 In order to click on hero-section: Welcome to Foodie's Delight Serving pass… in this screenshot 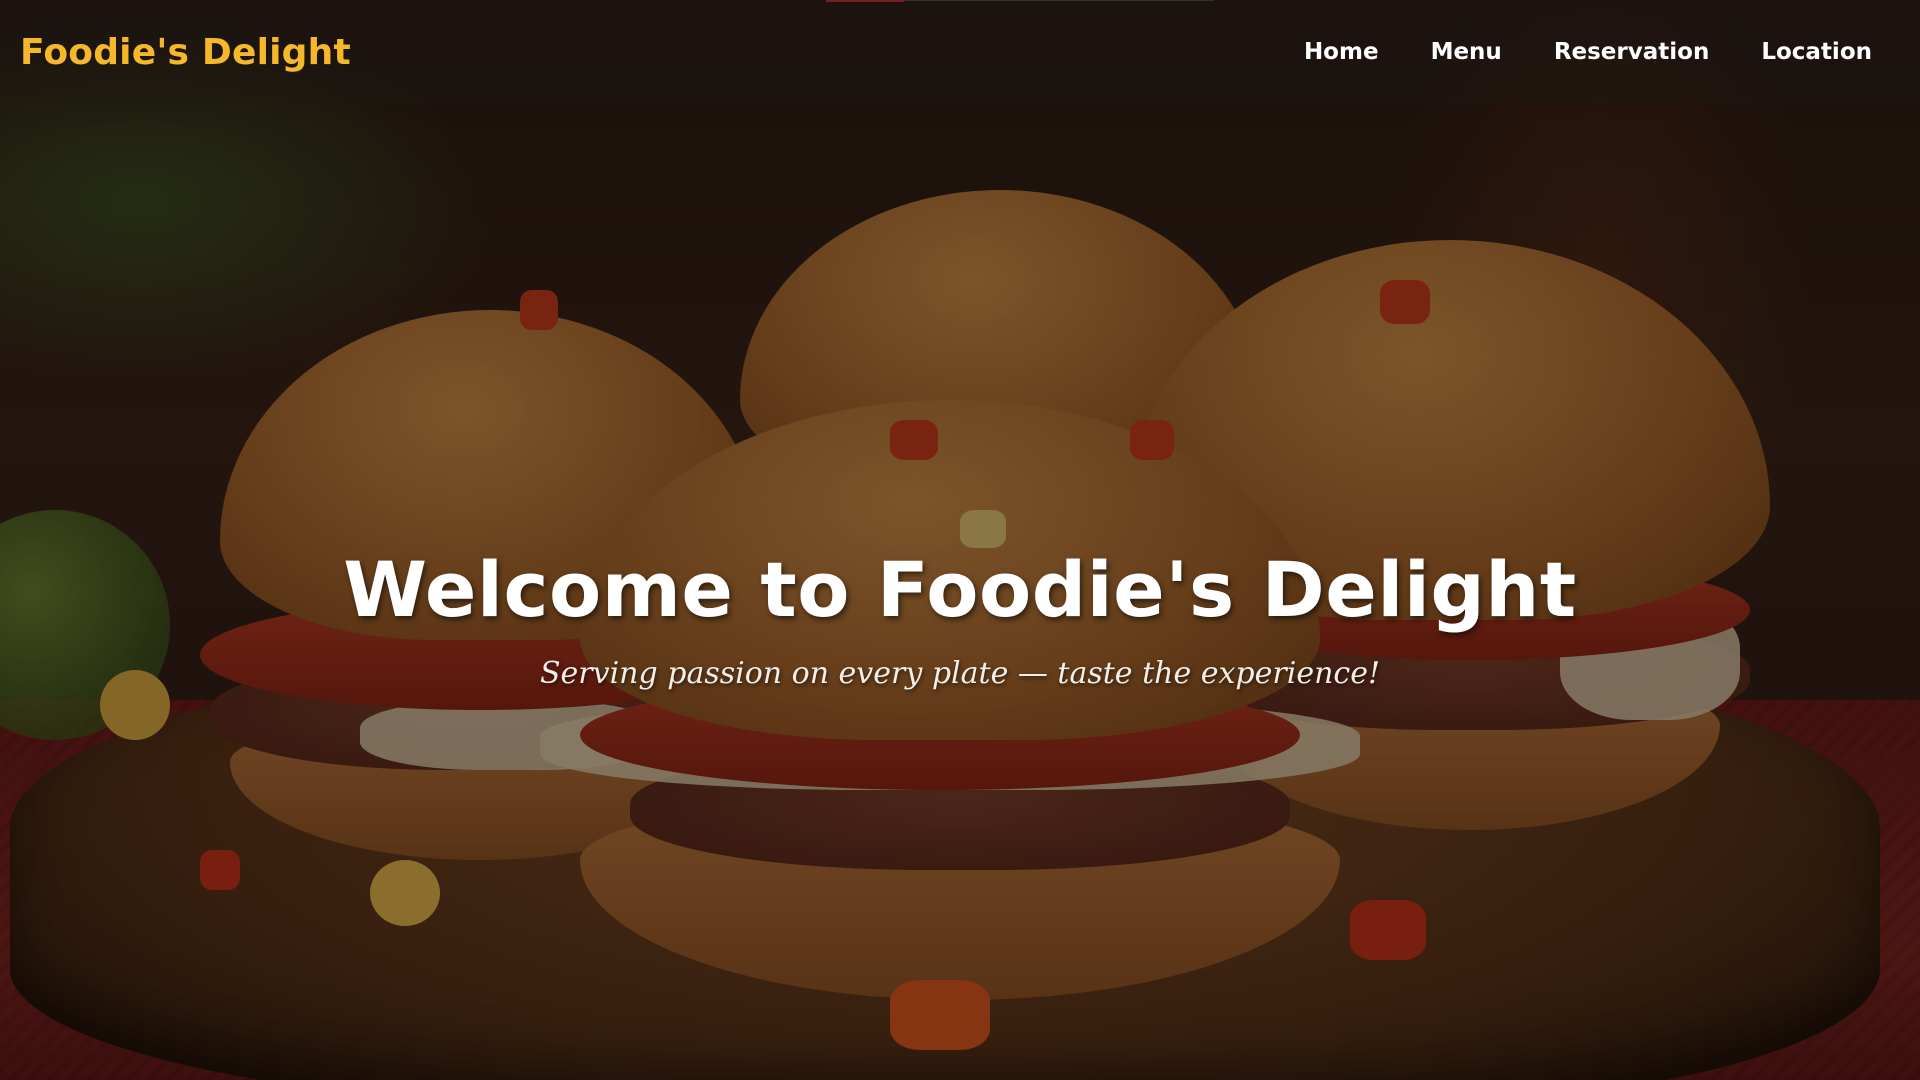, I will do `click(960, 618)`.